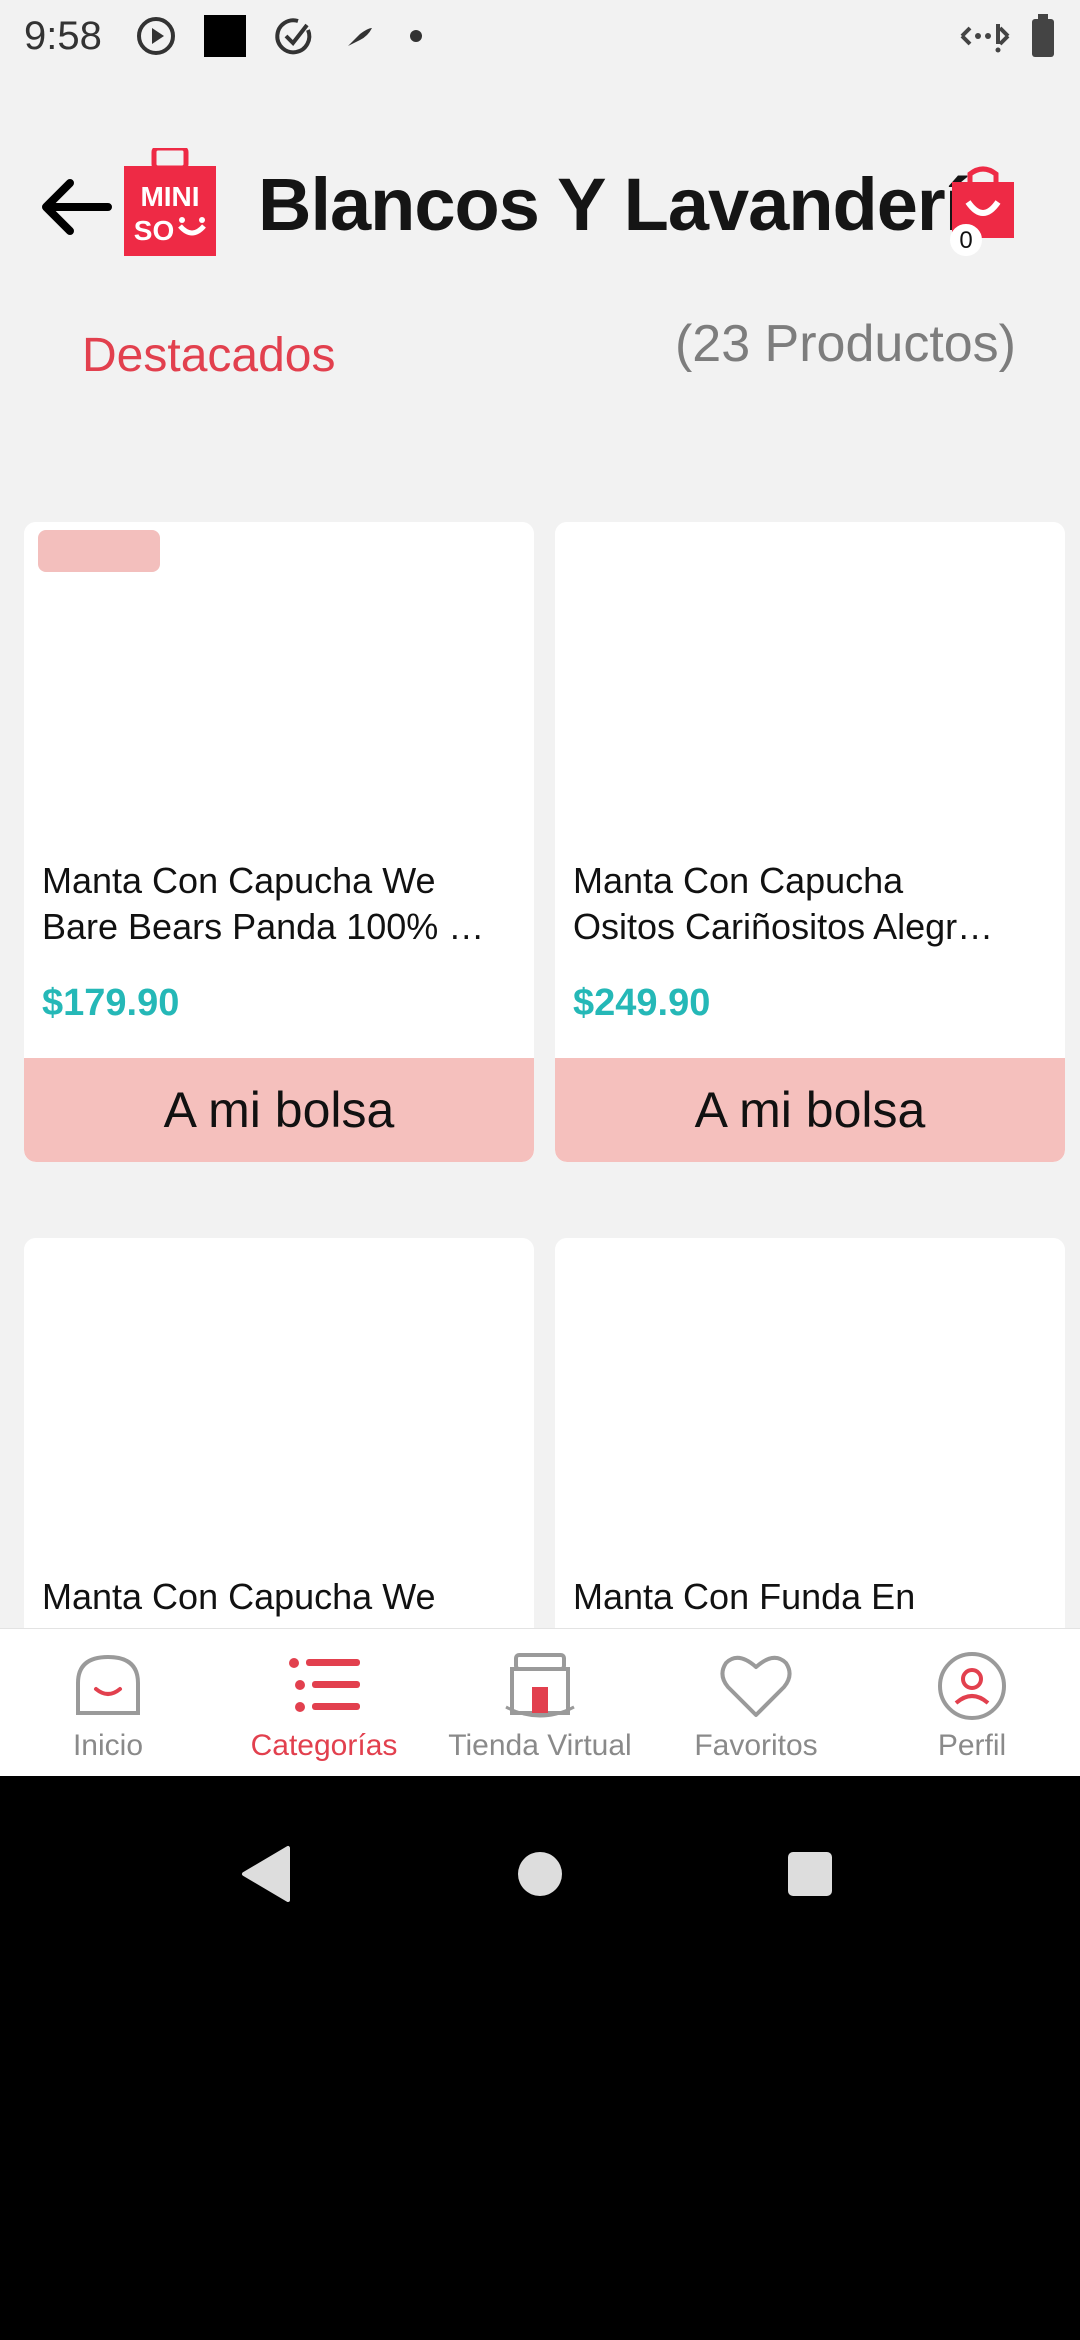 The width and height of the screenshot is (1080, 2340). Describe the element at coordinates (277, 1597) in the screenshot. I see `product-name: Manta Con Capucha We` at that location.